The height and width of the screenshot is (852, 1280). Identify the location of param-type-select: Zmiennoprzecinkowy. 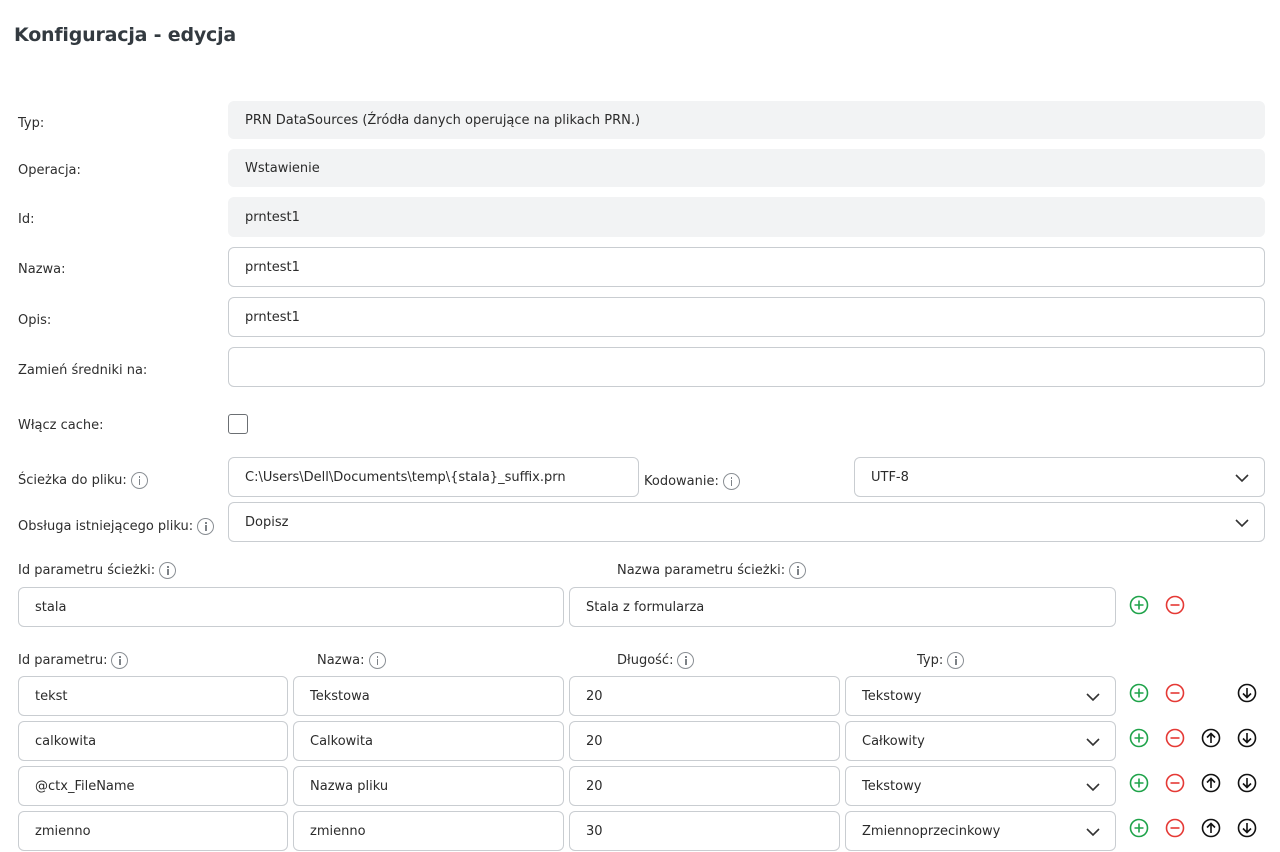
(980, 831).